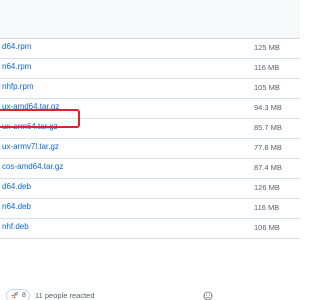  What do you see at coordinates (150, 169) in the screenshot?
I see `asset-row: cos-amd64.tar.gz 87.4 MB` at bounding box center [150, 169].